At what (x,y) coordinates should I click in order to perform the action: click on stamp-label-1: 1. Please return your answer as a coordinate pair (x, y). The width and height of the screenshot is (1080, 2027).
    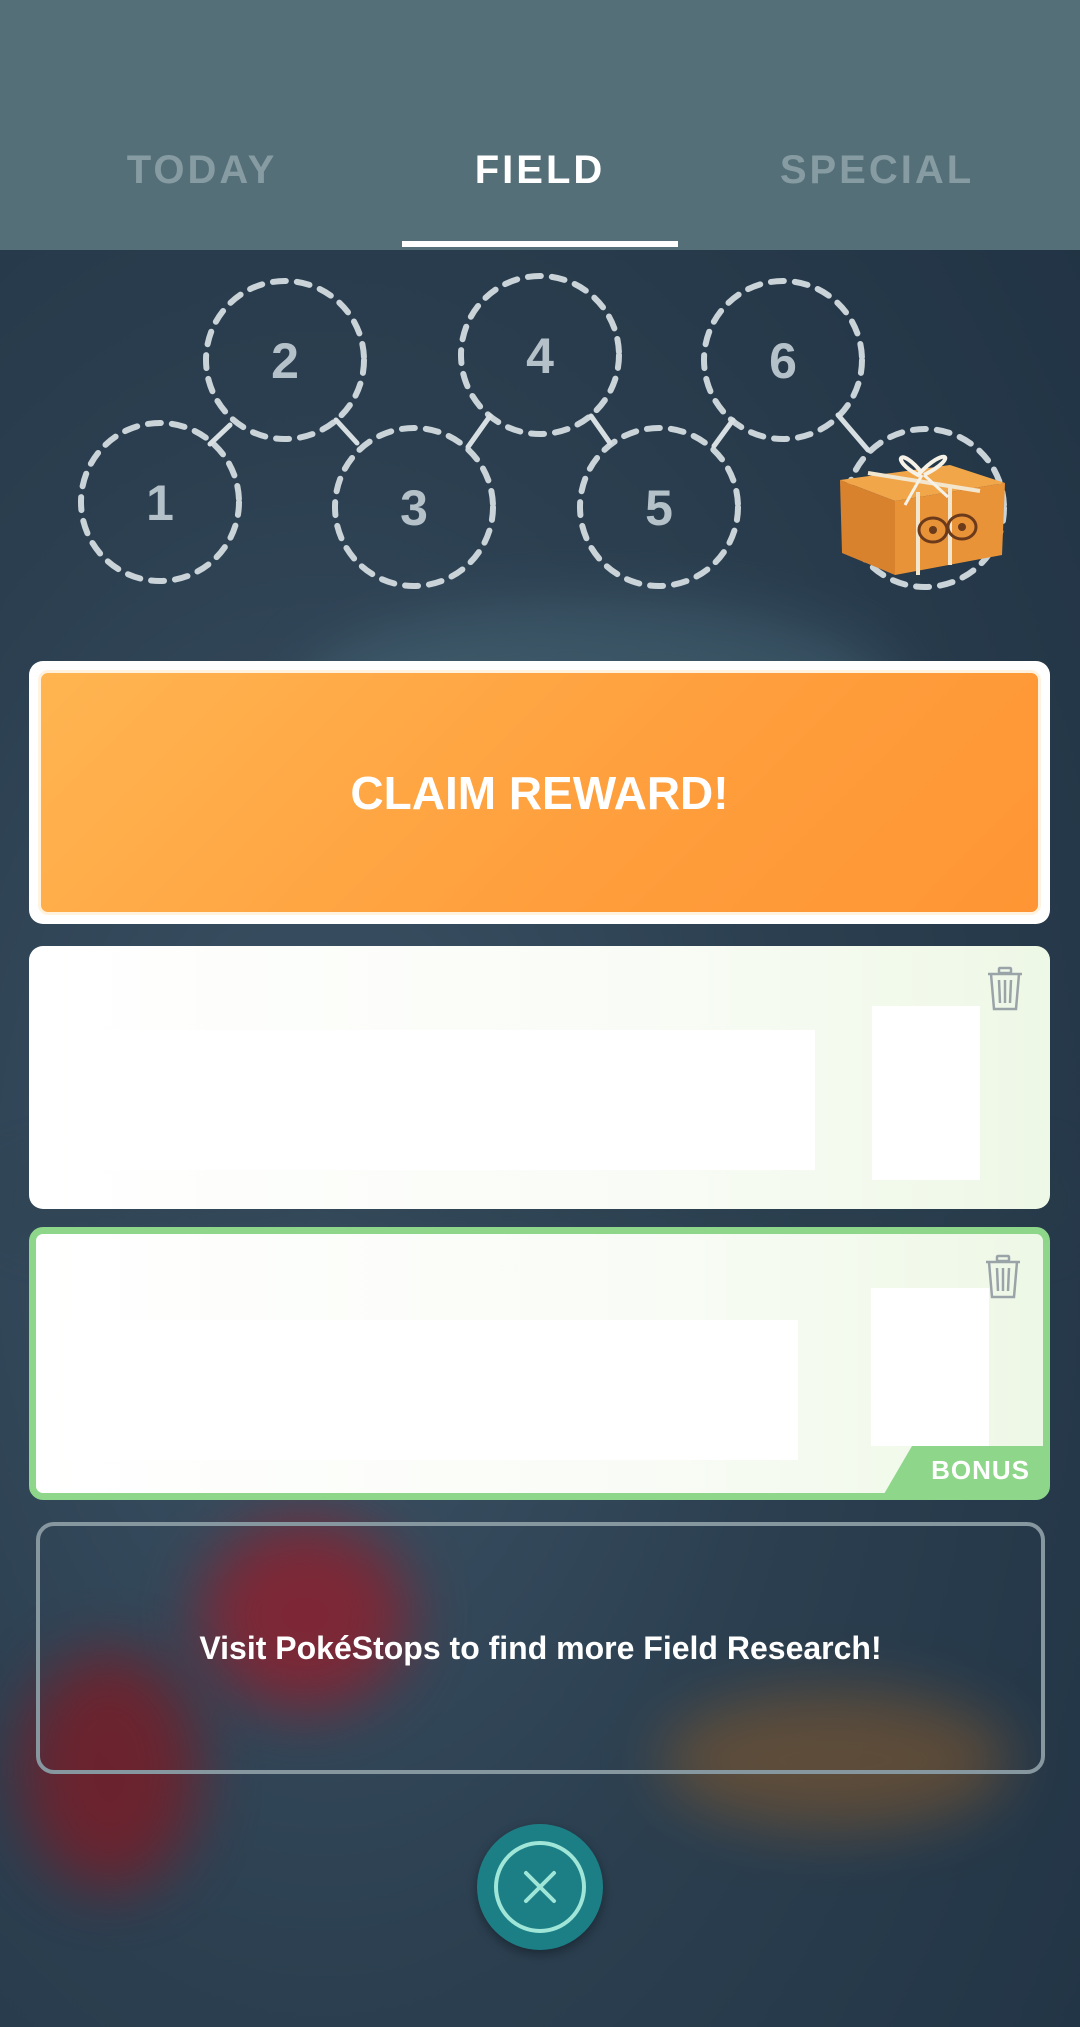
    Looking at the image, I should click on (160, 503).